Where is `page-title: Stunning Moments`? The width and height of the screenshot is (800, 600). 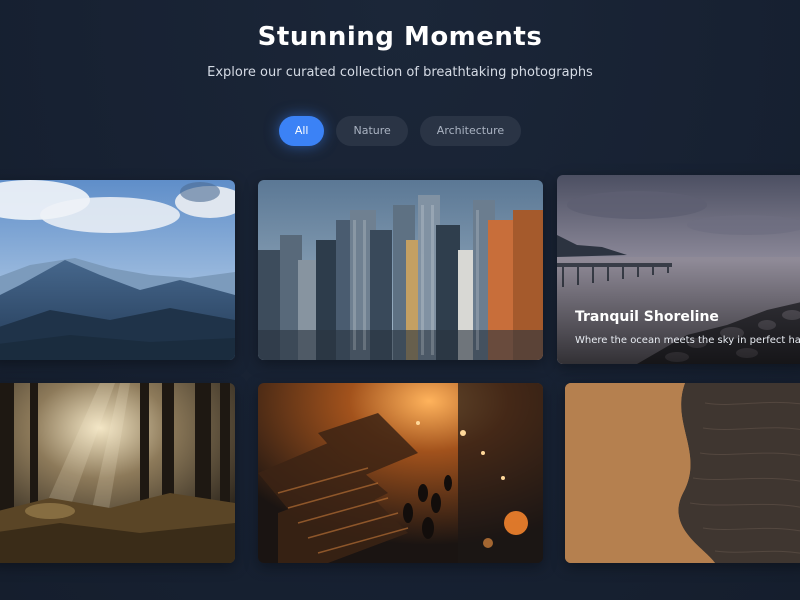 page-title: Stunning Moments is located at coordinates (400, 37).